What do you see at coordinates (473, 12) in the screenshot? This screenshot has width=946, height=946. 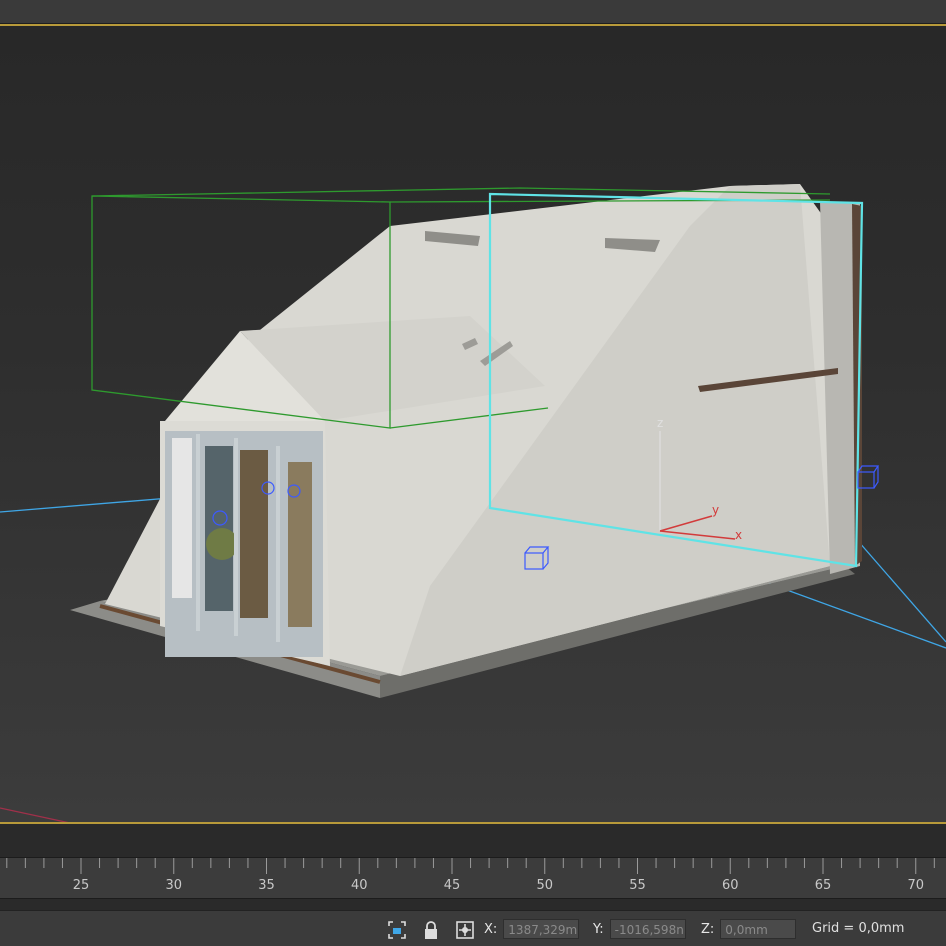 I see `viewport-header` at bounding box center [473, 12].